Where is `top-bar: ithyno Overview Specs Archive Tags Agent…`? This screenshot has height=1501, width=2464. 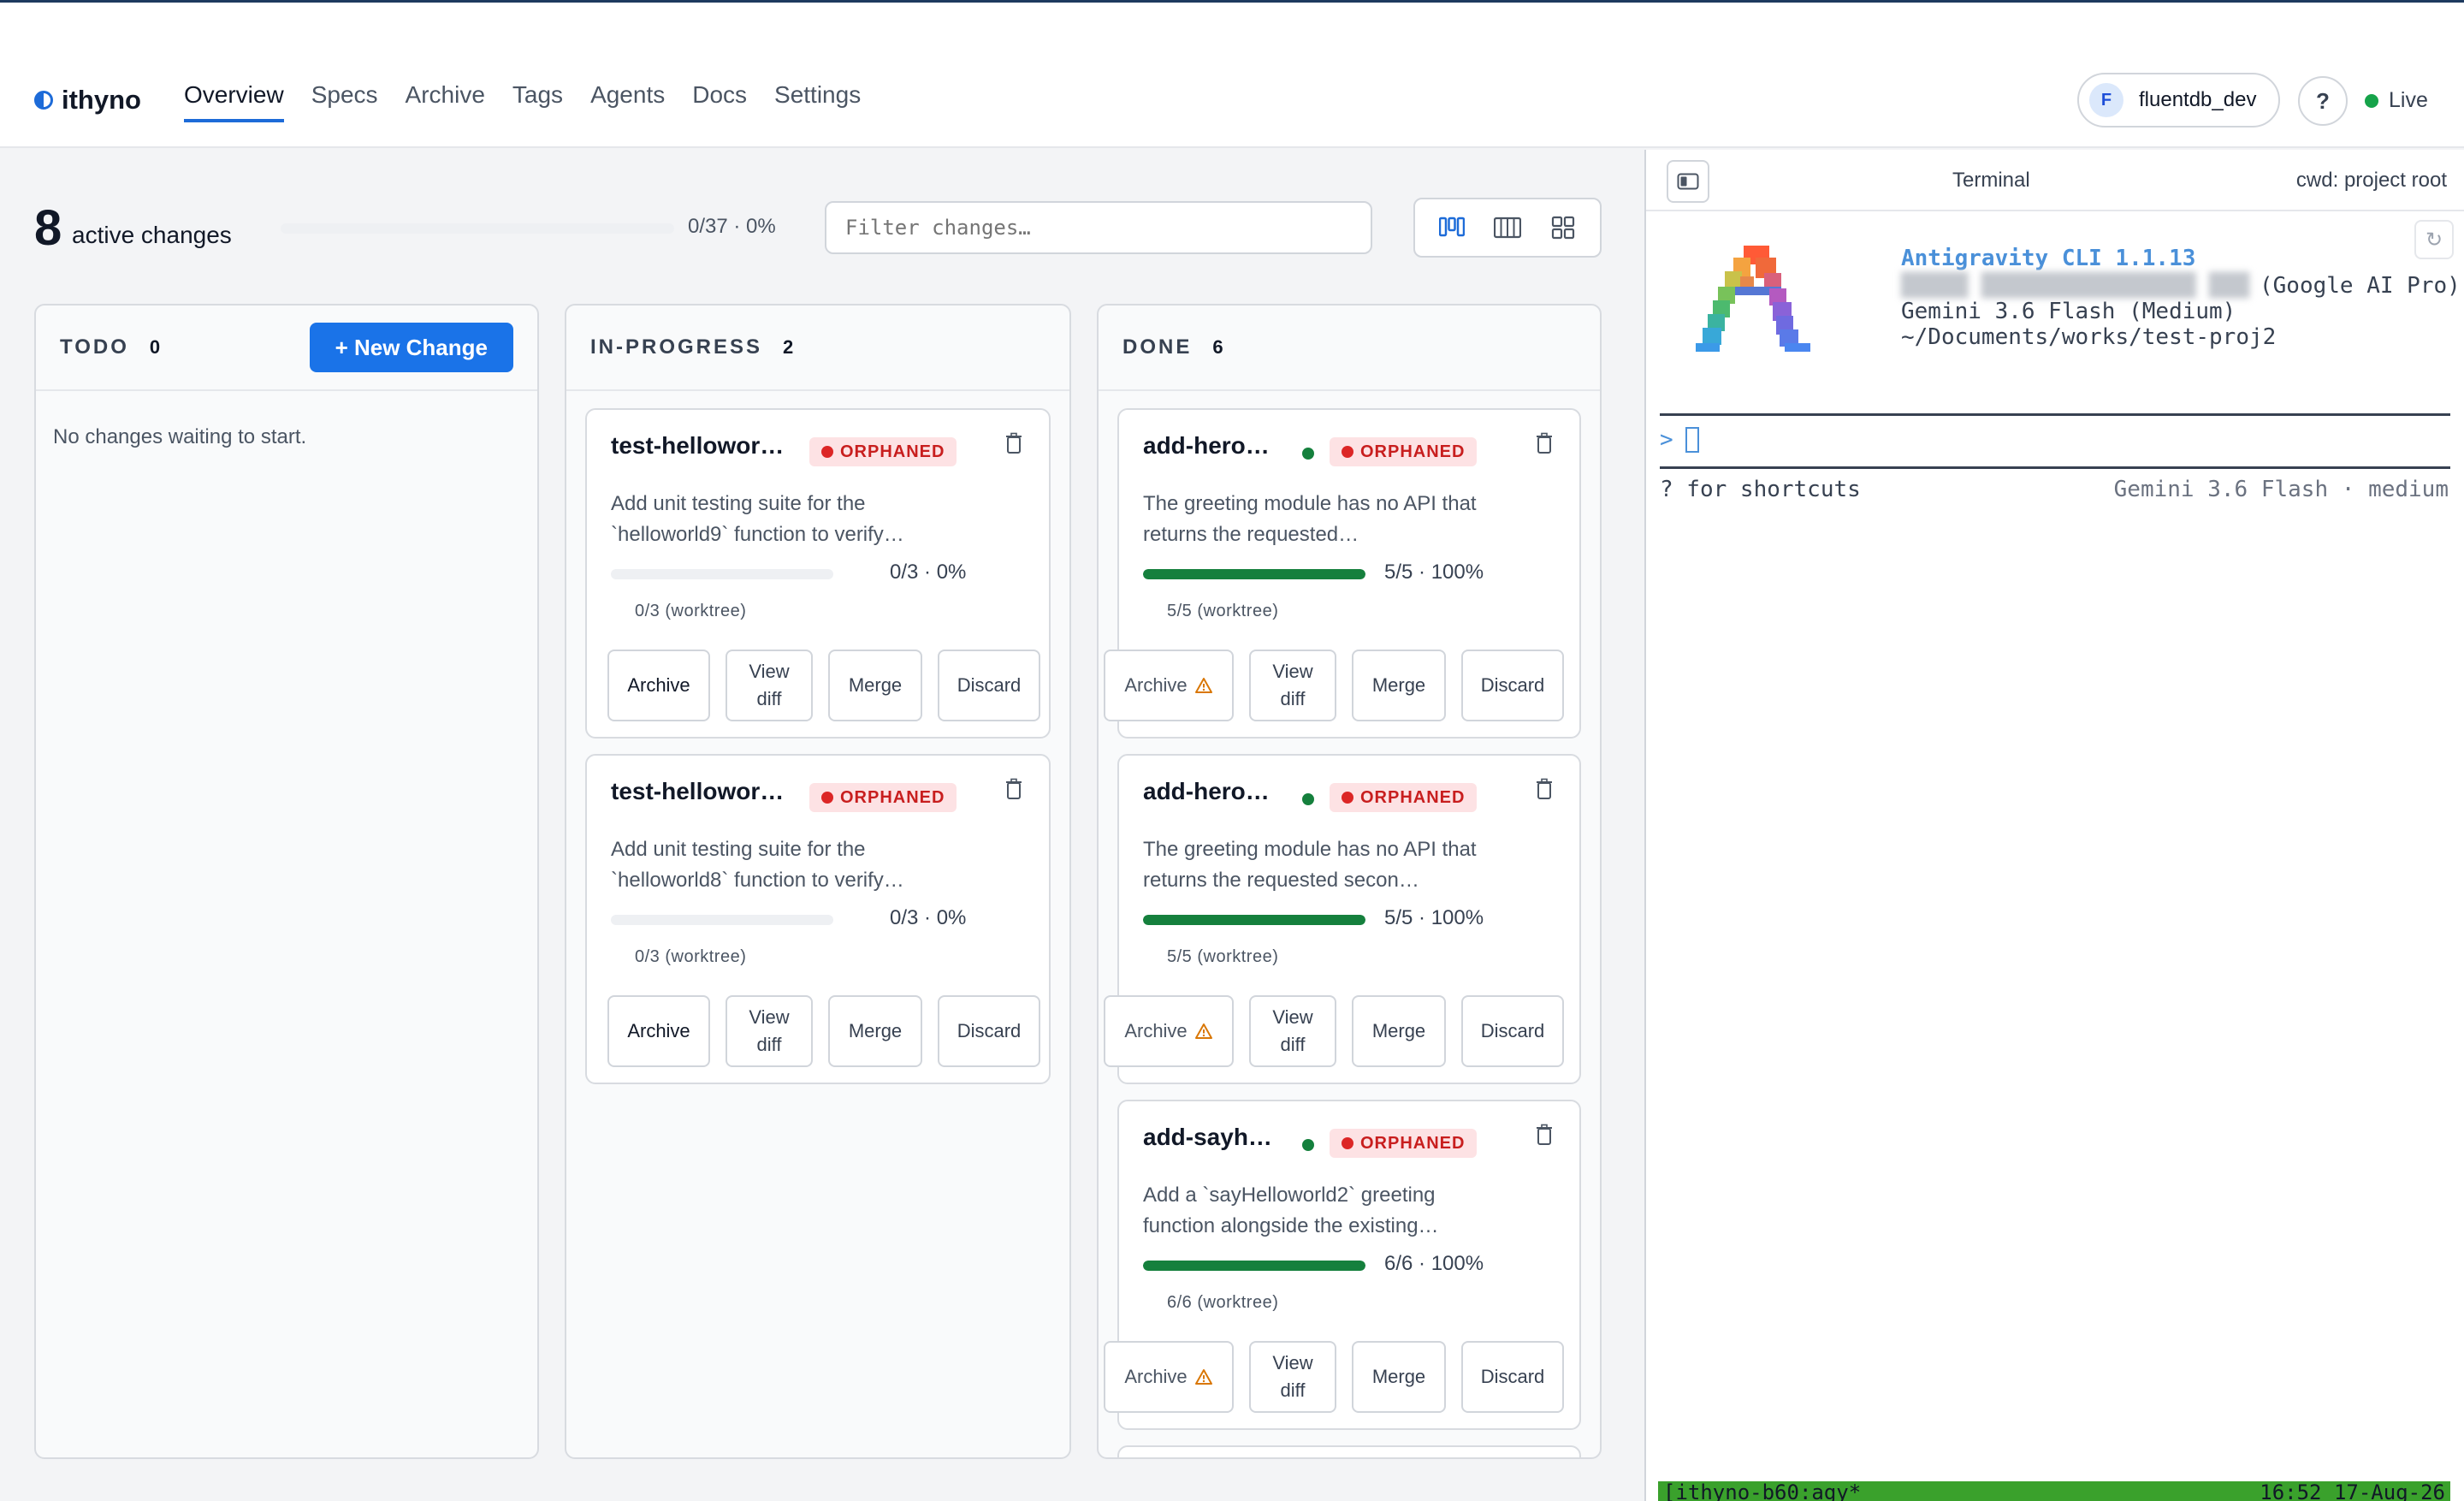
top-bar: ithyno Overview Specs Archive Tags Agent… is located at coordinates (1232, 75).